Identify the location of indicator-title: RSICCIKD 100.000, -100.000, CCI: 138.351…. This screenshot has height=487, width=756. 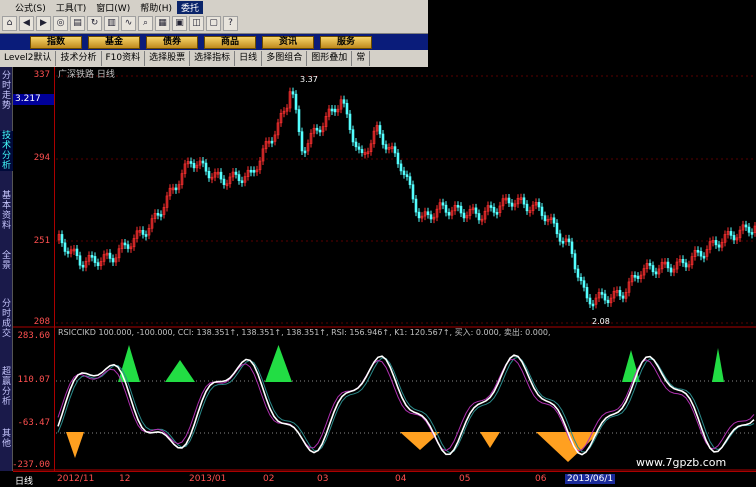
(304, 332).